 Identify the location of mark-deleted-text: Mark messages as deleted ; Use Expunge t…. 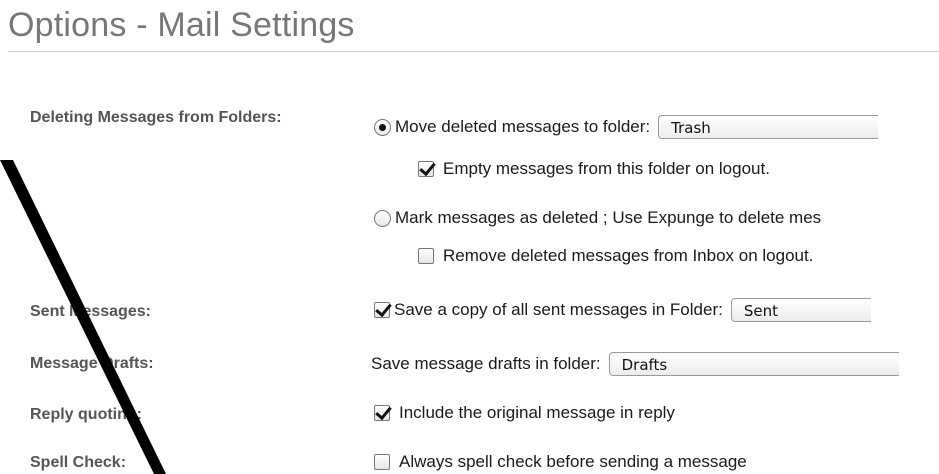
(608, 217).